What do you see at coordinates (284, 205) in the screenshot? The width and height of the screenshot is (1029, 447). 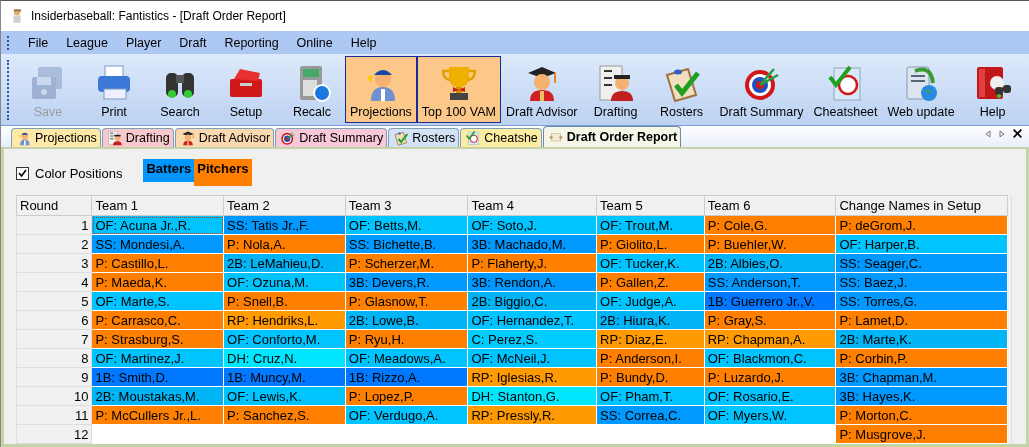 I see `column-header: Team 2` at bounding box center [284, 205].